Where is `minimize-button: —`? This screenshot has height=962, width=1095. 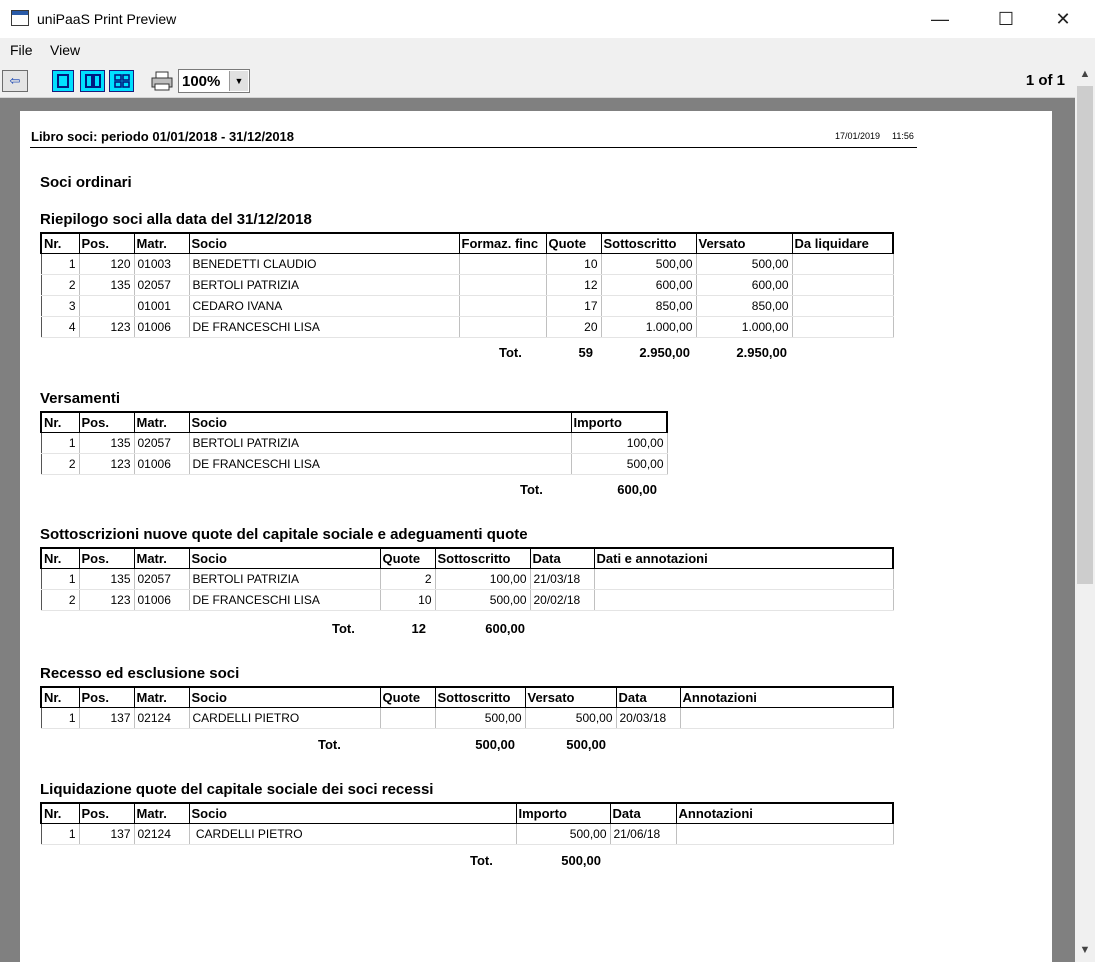 minimize-button: — is located at coordinates (940, 19).